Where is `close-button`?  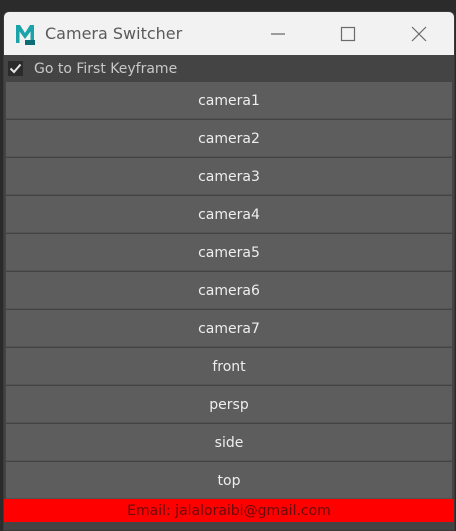
close-button is located at coordinates (419, 33).